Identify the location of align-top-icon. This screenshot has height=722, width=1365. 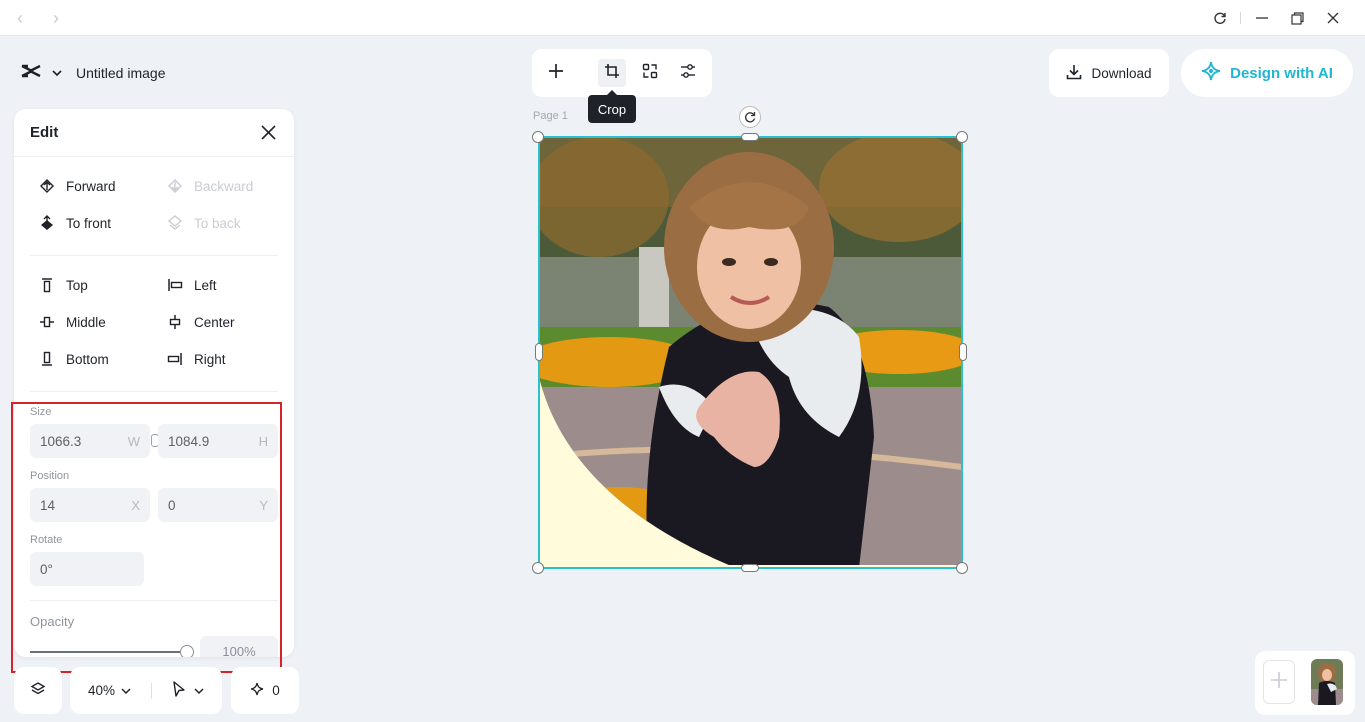
(47, 285).